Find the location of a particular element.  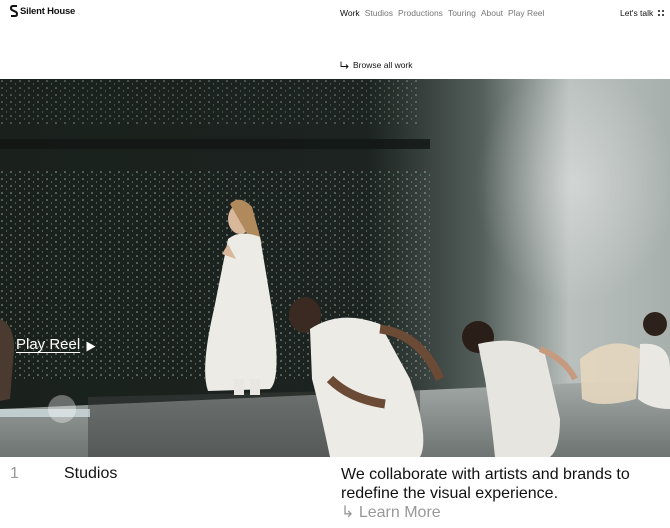

play-reel-button: Play Reel is located at coordinates (56, 344).